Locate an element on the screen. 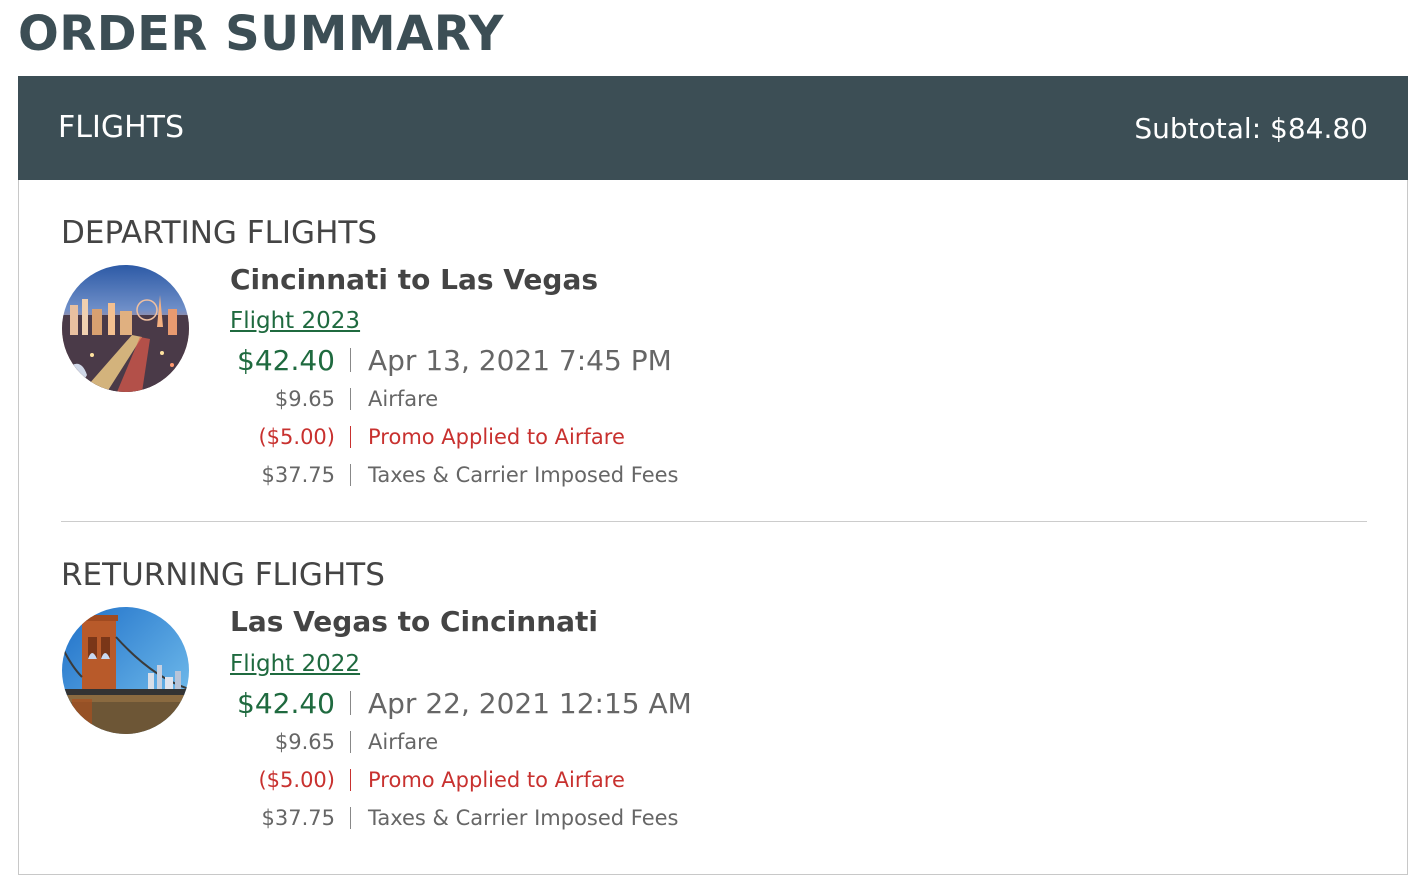  departing-taxes-row: $37.75 Taxes & Carrier Imposed Fees is located at coordinates (519, 476).